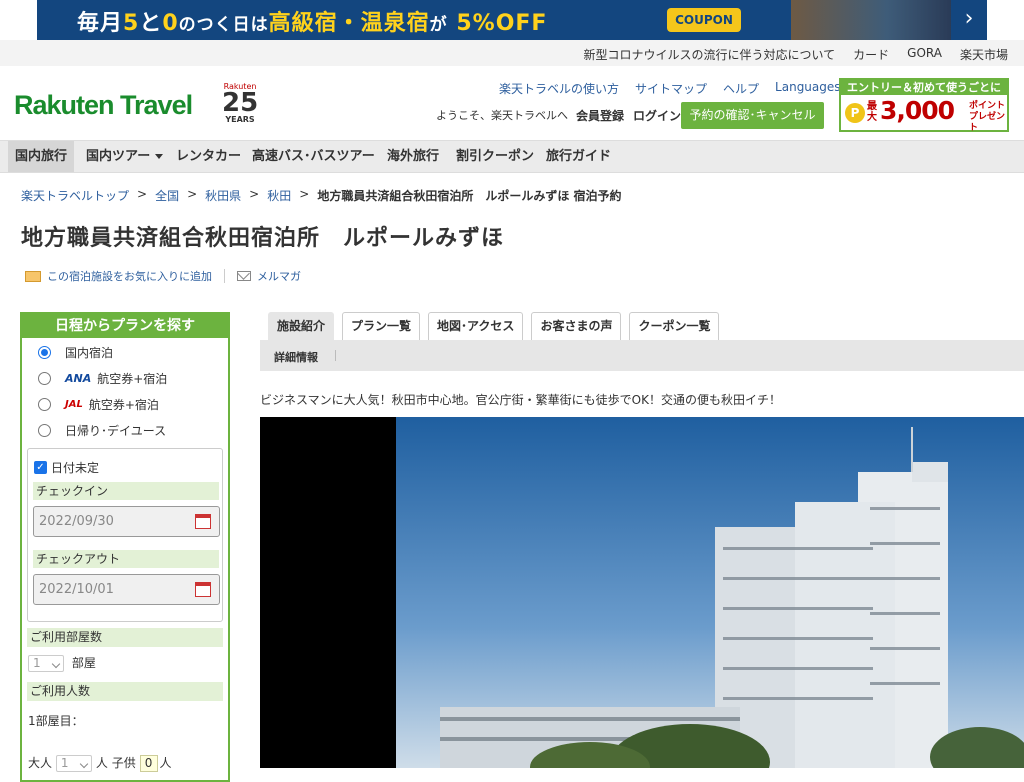 This screenshot has height=782, width=1024. What do you see at coordinates (125, 691) in the screenshot?
I see `people-label: ご利用人数` at bounding box center [125, 691].